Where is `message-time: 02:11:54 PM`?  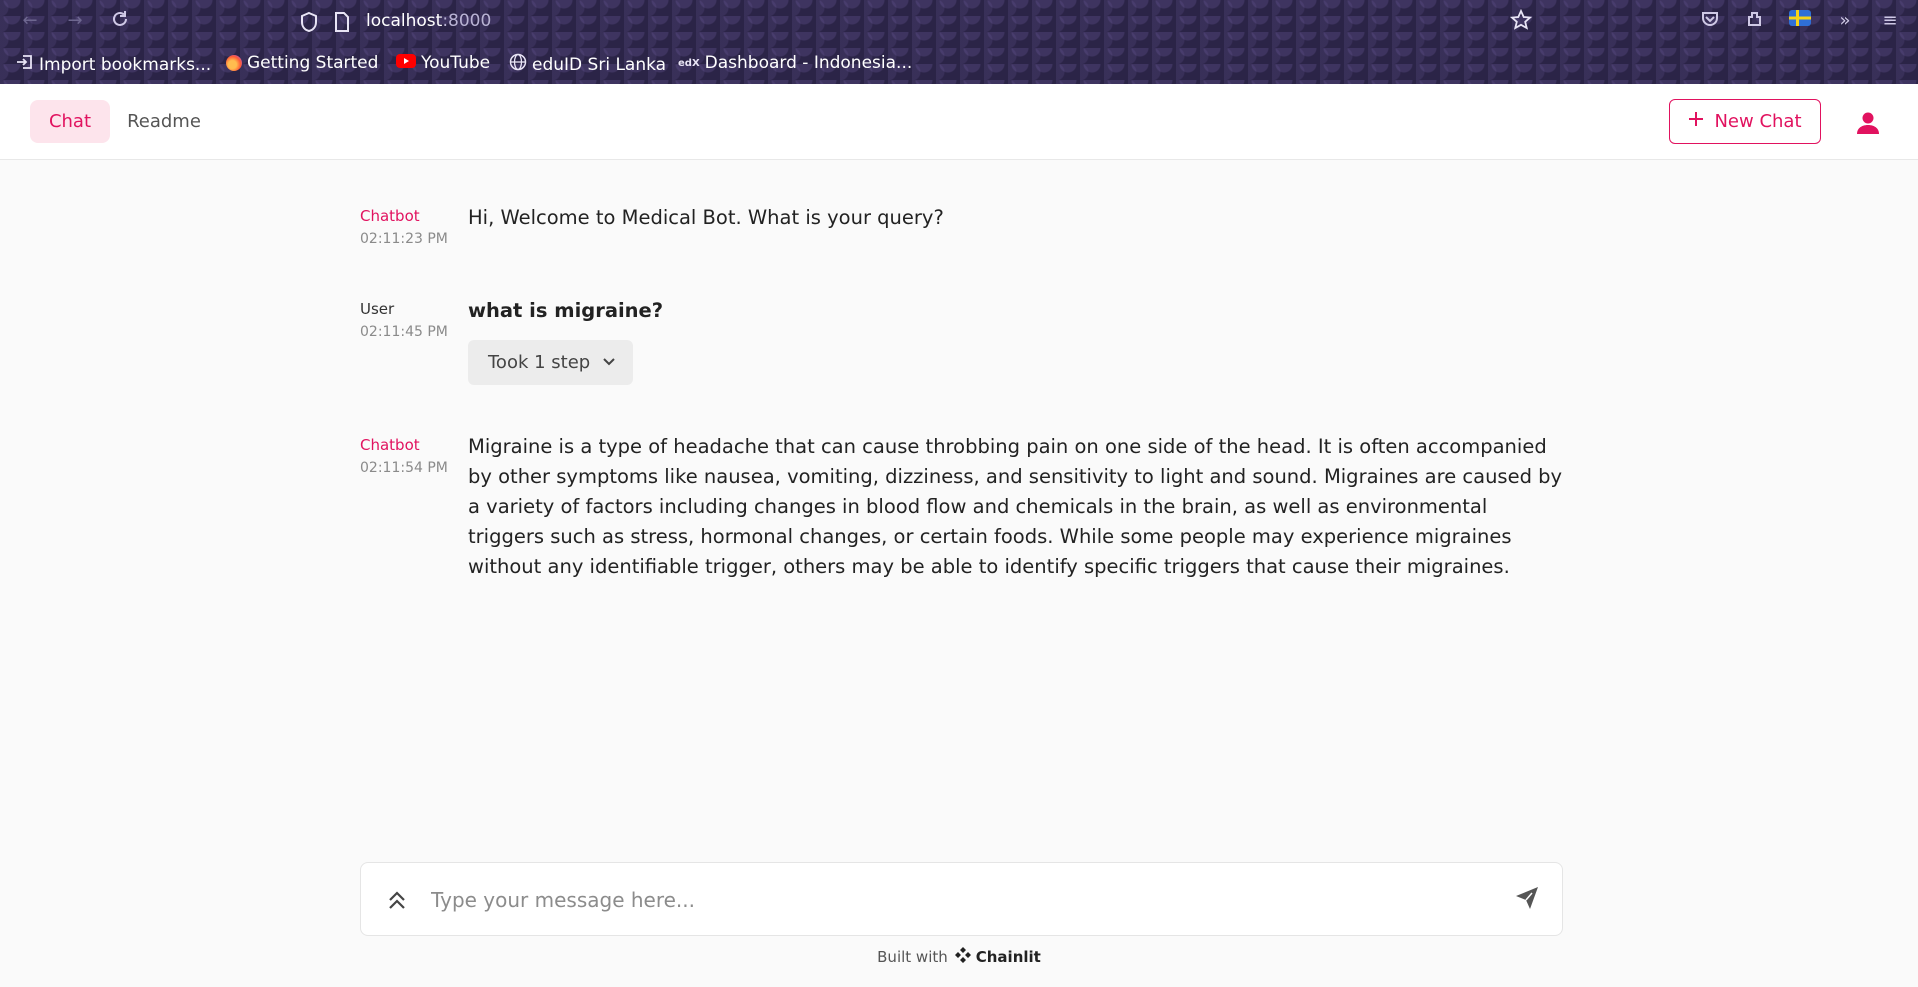
message-time: 02:11:54 PM is located at coordinates (404, 468).